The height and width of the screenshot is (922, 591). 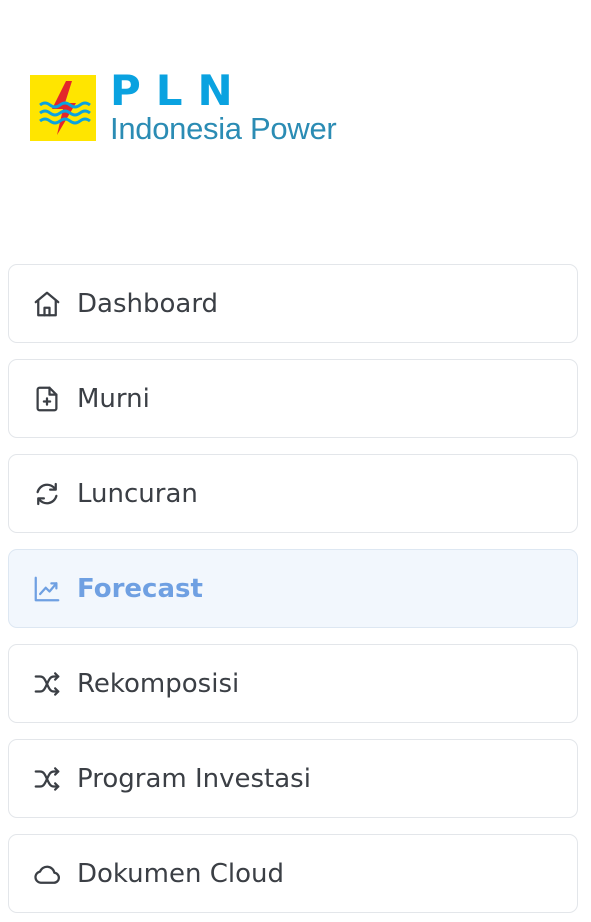 What do you see at coordinates (148, 303) in the screenshot?
I see `sidebar-item-label: Dashboard` at bounding box center [148, 303].